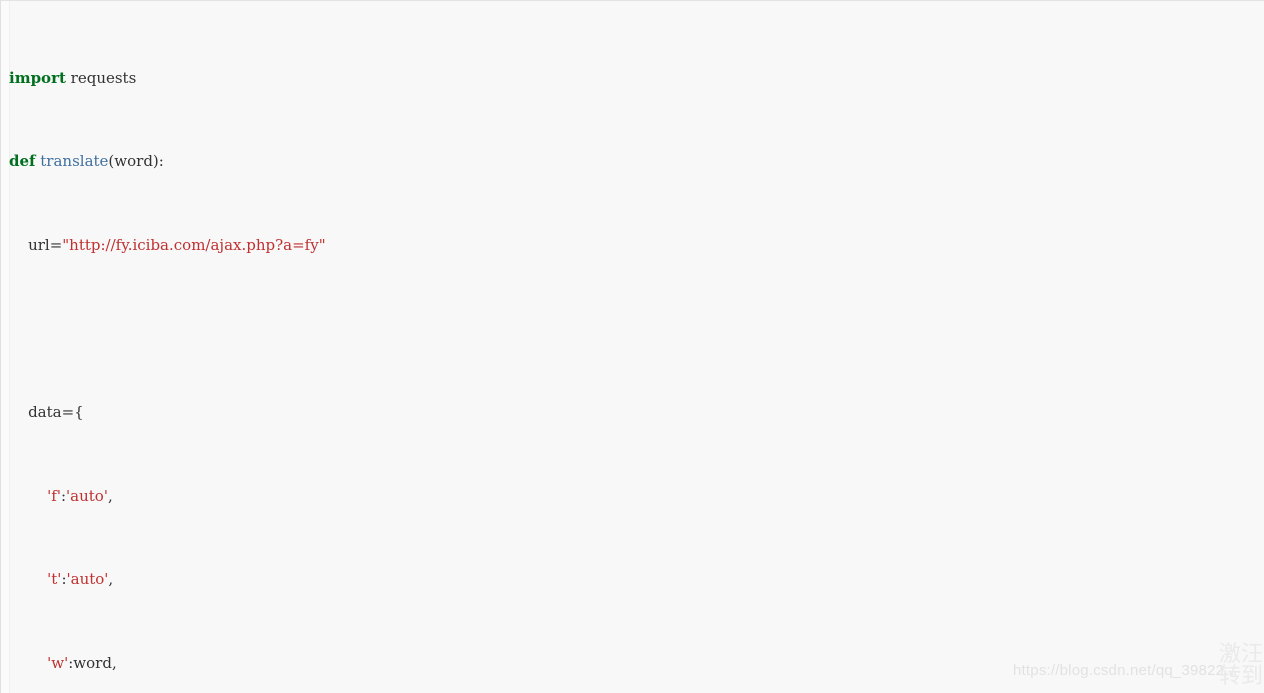  Describe the element at coordinates (86, 161) in the screenshot. I see `code-line: def translate(word):` at that location.